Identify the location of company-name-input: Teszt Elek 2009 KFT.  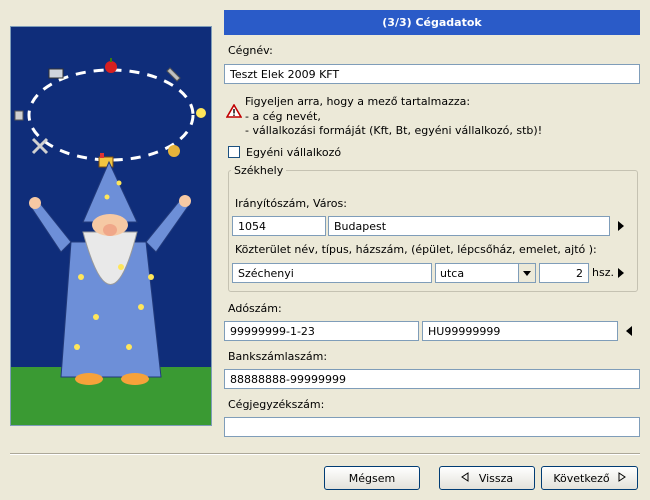
(432, 74).